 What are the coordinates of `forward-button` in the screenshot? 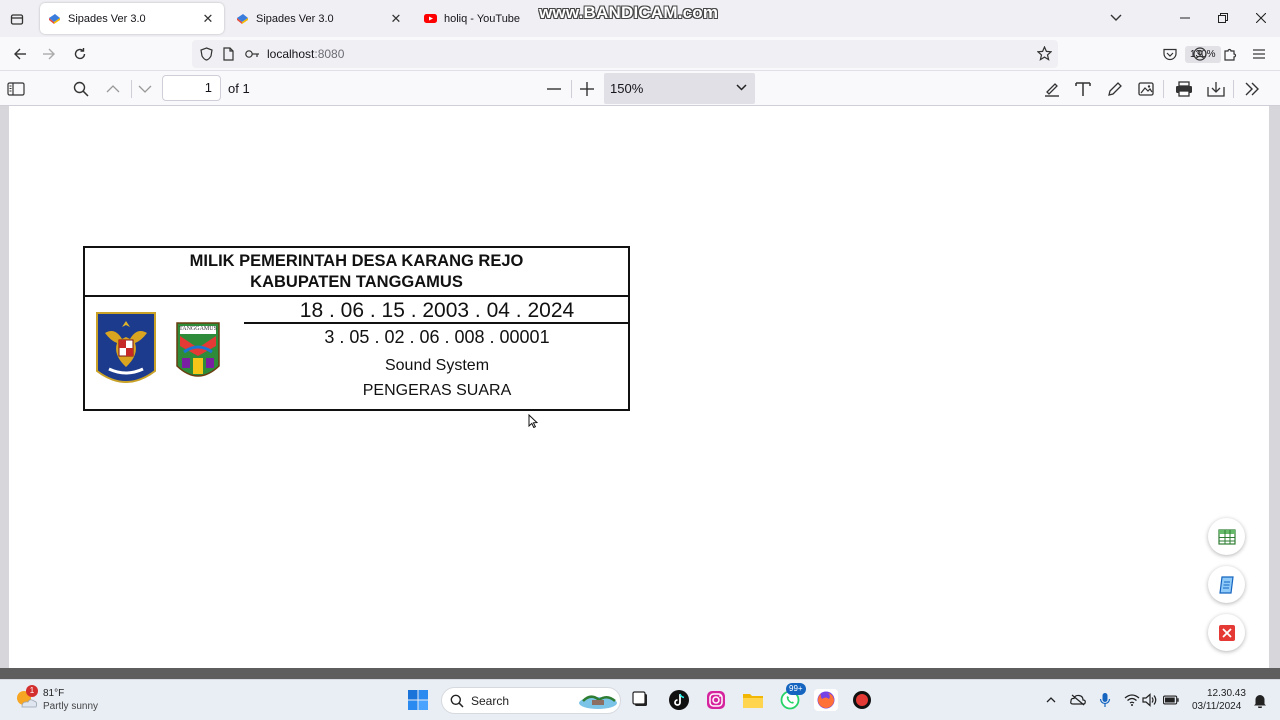 It's located at (49, 54).